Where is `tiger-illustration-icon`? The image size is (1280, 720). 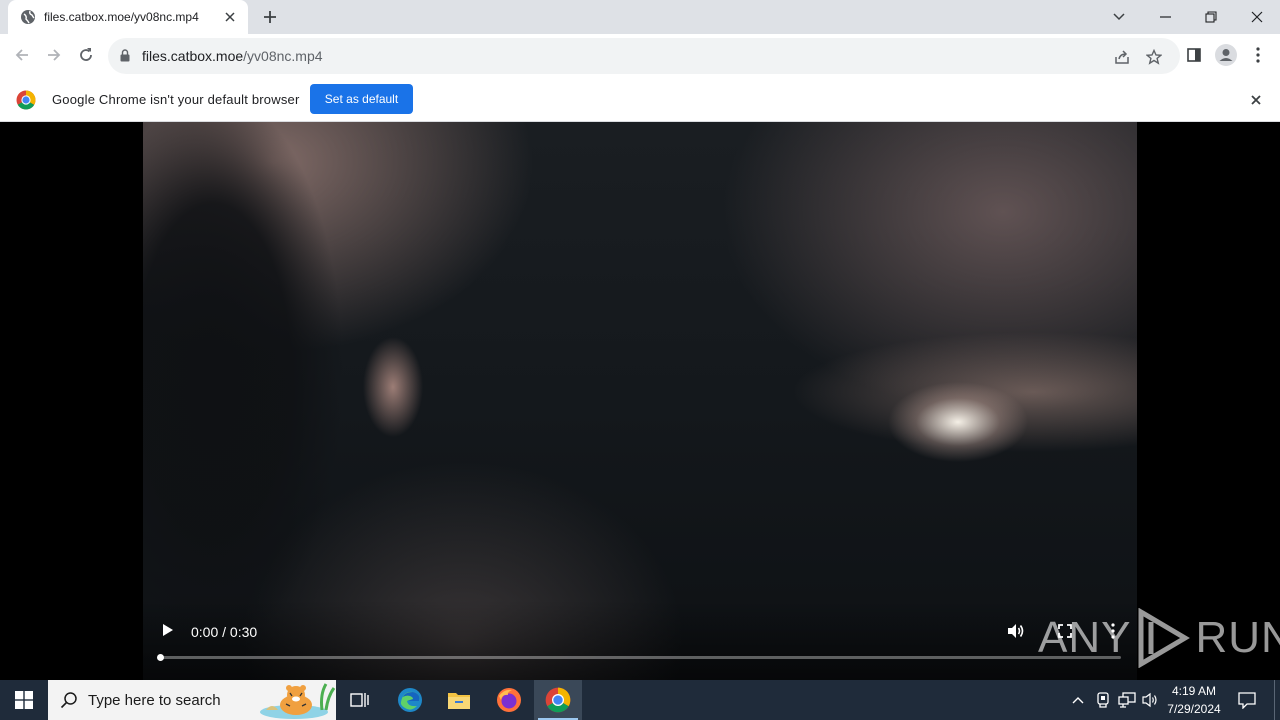
tiger-illustration-icon is located at coordinates (298, 701).